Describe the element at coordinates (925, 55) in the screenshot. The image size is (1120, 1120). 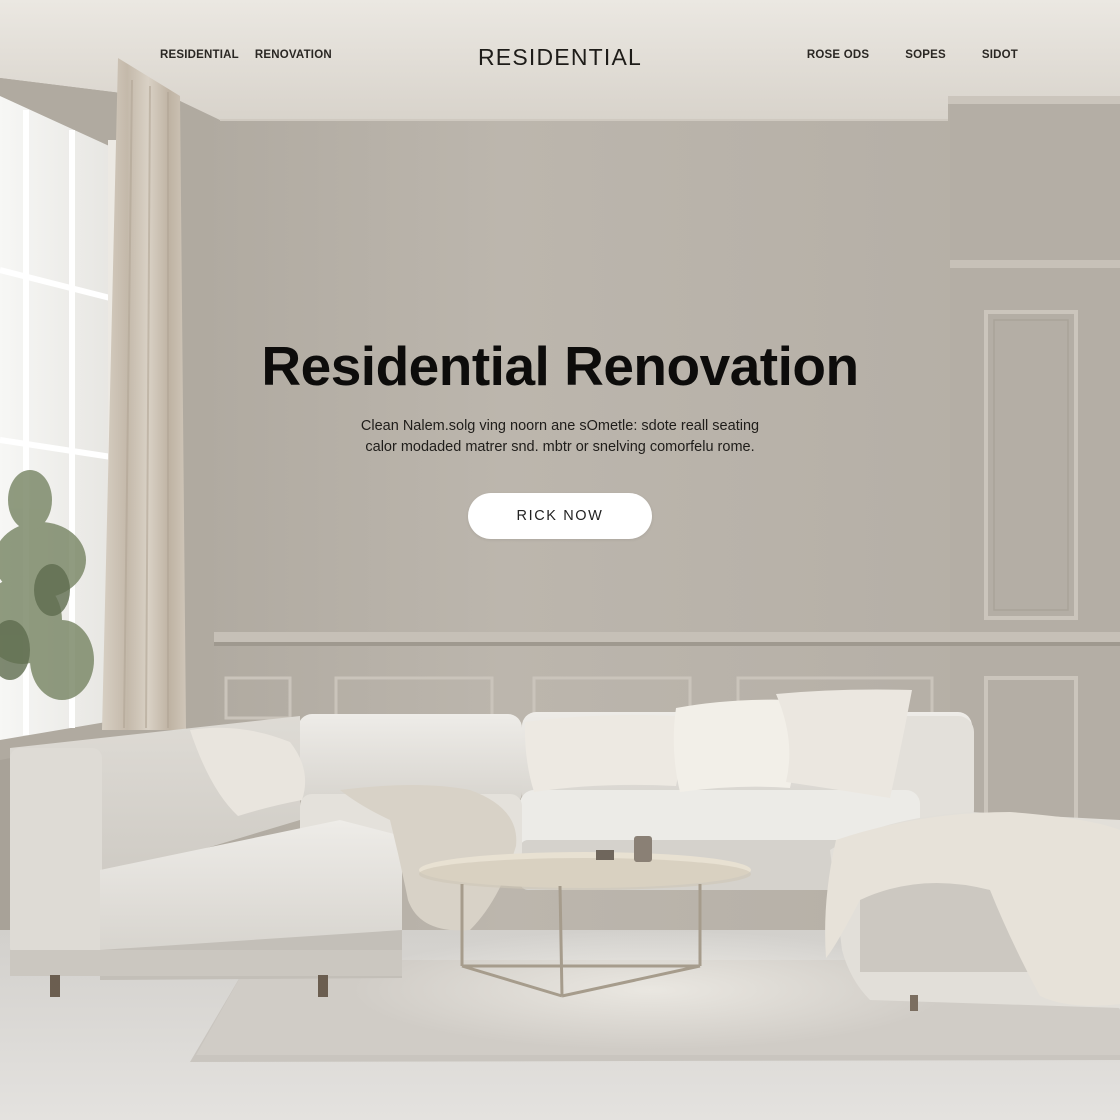
I see `nav-link-right-2: SOPES` at that location.